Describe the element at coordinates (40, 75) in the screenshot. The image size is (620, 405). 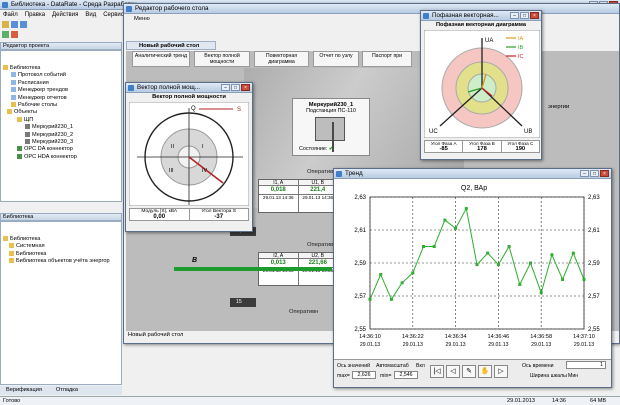
I see `tree-item: Протокол событий` at that location.